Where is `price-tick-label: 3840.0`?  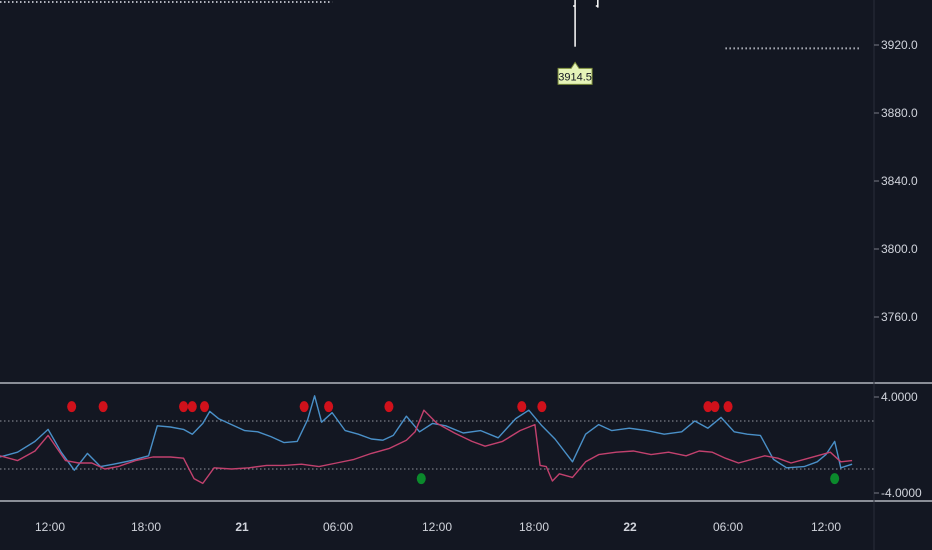
price-tick-label: 3840.0 is located at coordinates (899, 181).